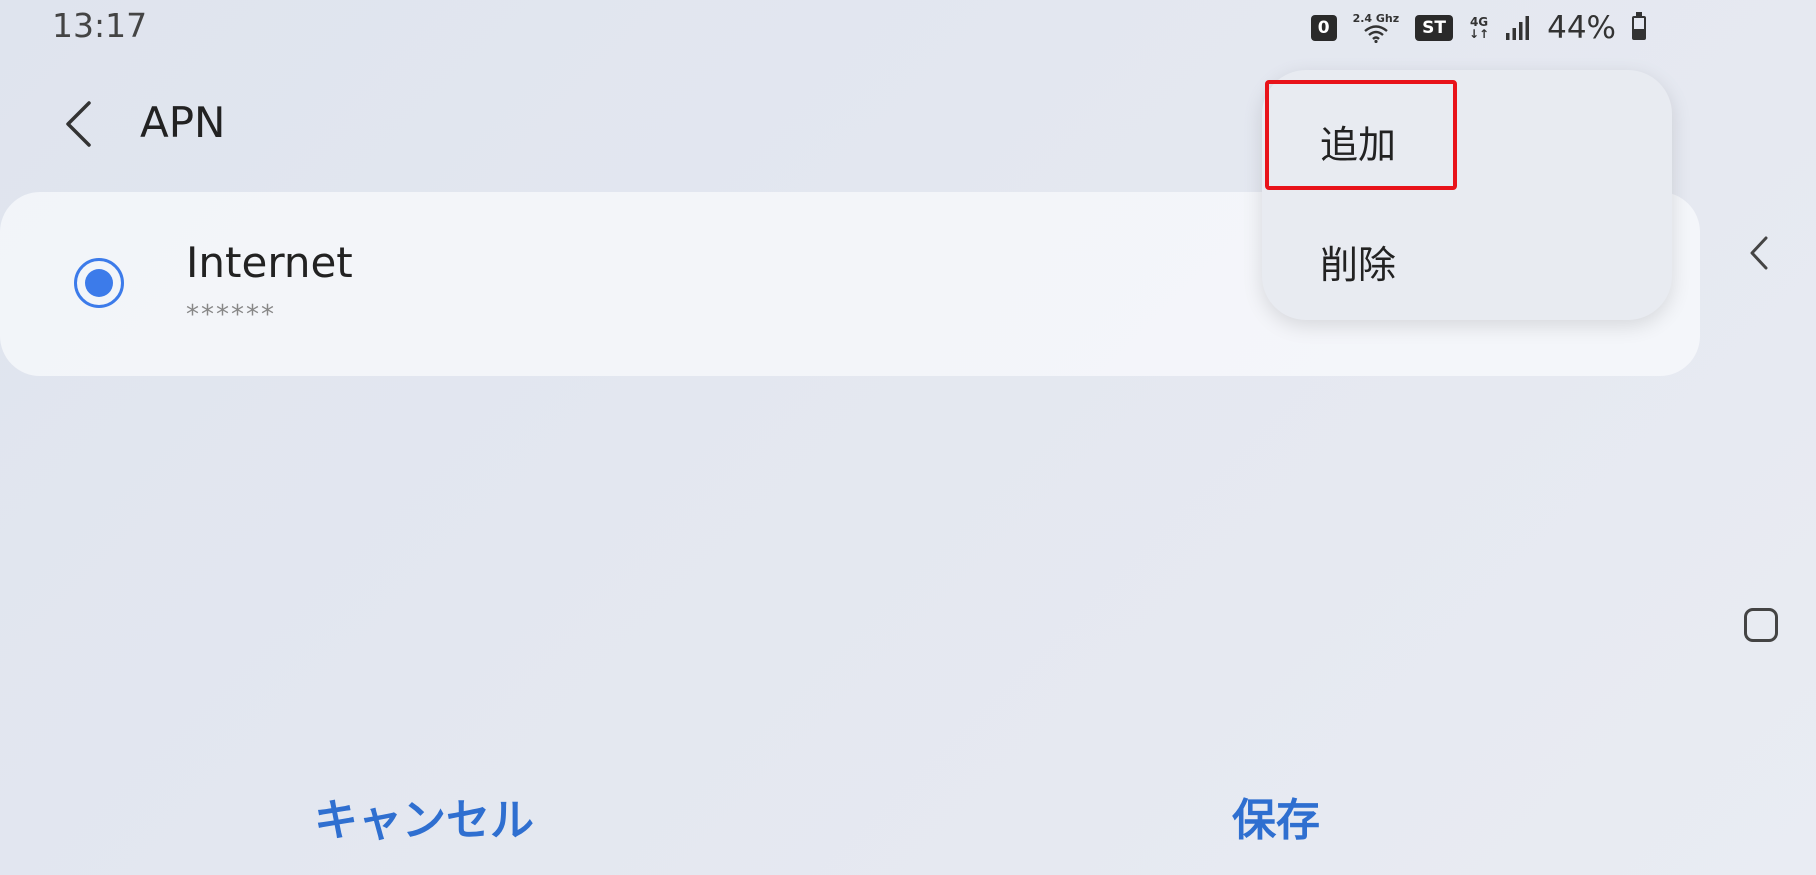  What do you see at coordinates (231, 315) in the screenshot?
I see `apn-subtitle: ******` at bounding box center [231, 315].